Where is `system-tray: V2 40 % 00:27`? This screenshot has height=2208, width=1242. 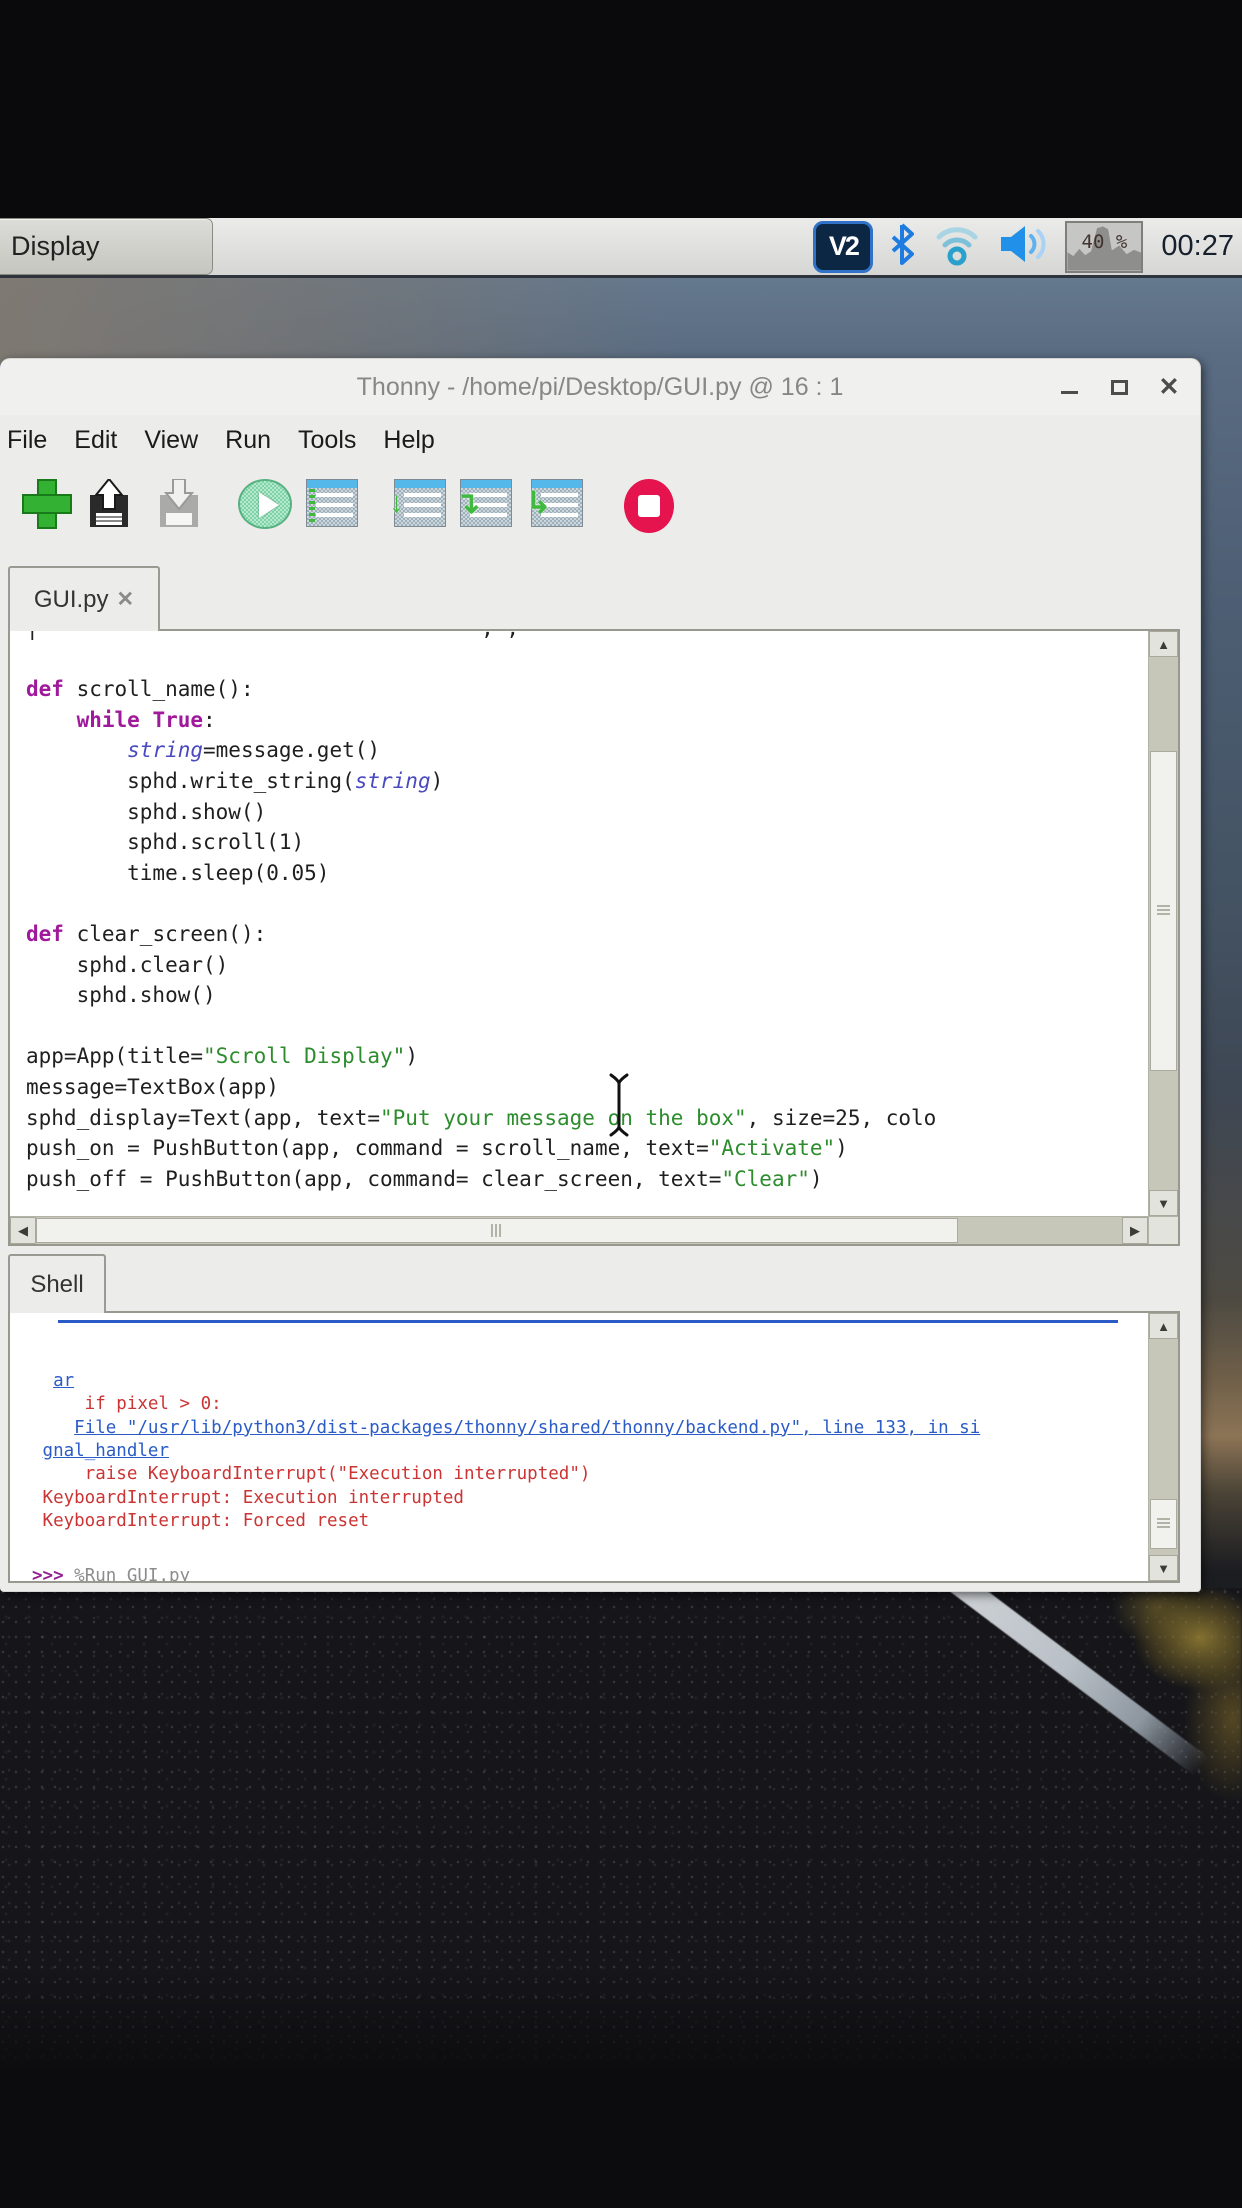
system-tray: V2 40 % 00:27 is located at coordinates (1023, 246).